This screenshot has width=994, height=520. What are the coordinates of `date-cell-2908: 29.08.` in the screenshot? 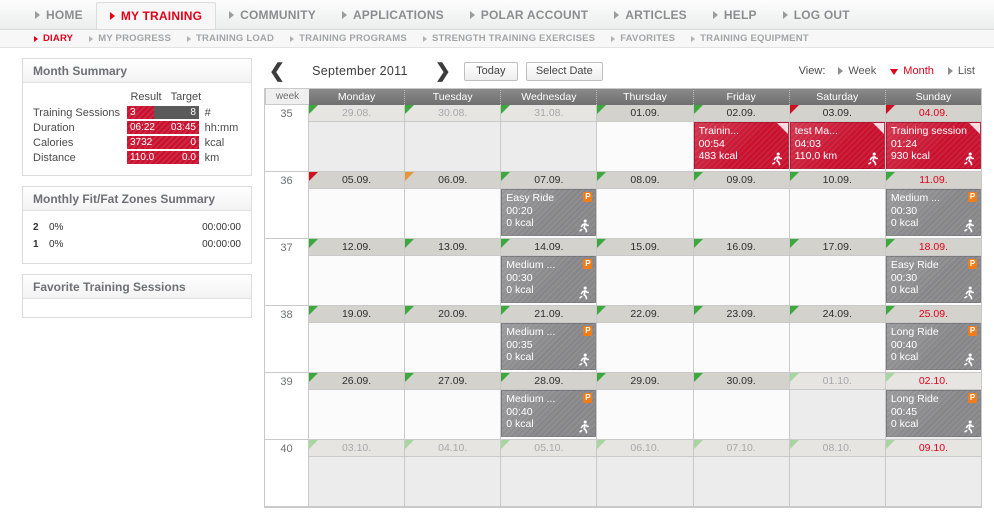 It's located at (357, 113).